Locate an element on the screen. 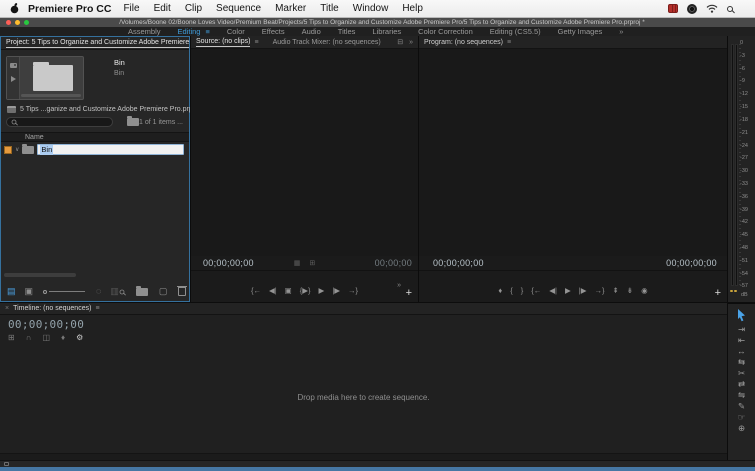  workspace-getty-images: Getty Images is located at coordinates (580, 31).